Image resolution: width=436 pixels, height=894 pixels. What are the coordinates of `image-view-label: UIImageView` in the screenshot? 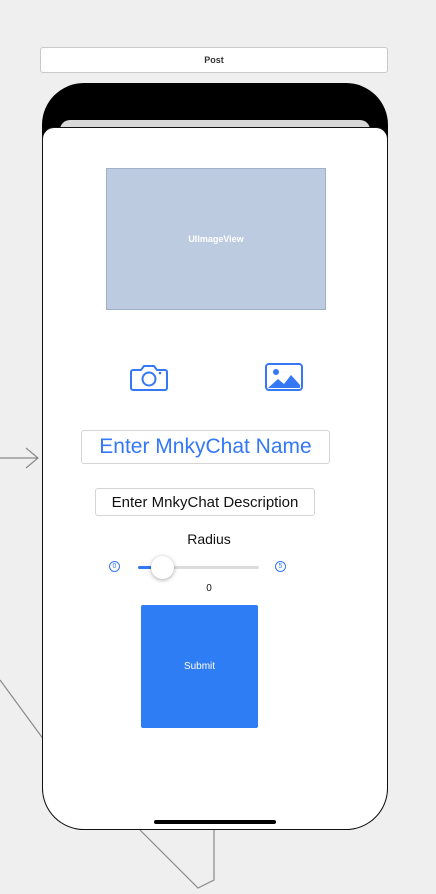 It's located at (216, 239).